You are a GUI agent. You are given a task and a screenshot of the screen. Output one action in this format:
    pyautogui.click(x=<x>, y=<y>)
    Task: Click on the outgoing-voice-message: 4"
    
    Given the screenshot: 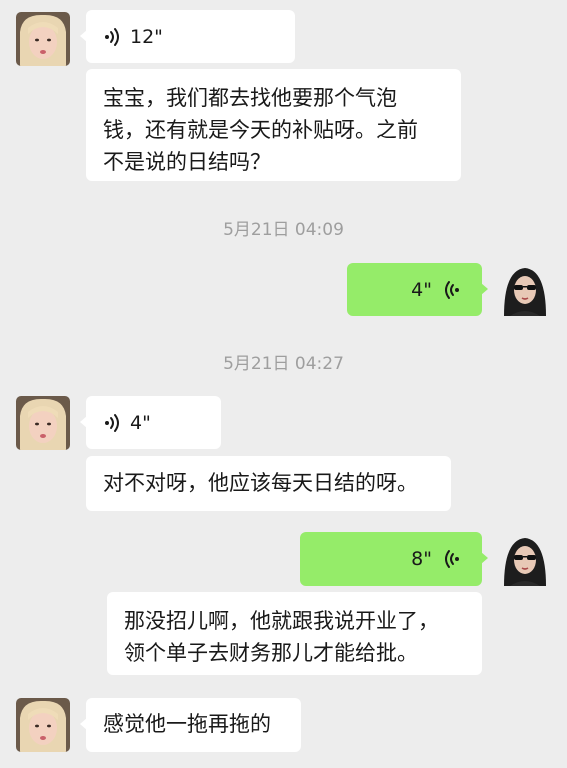 What is the action you would take?
    pyautogui.click(x=417, y=289)
    